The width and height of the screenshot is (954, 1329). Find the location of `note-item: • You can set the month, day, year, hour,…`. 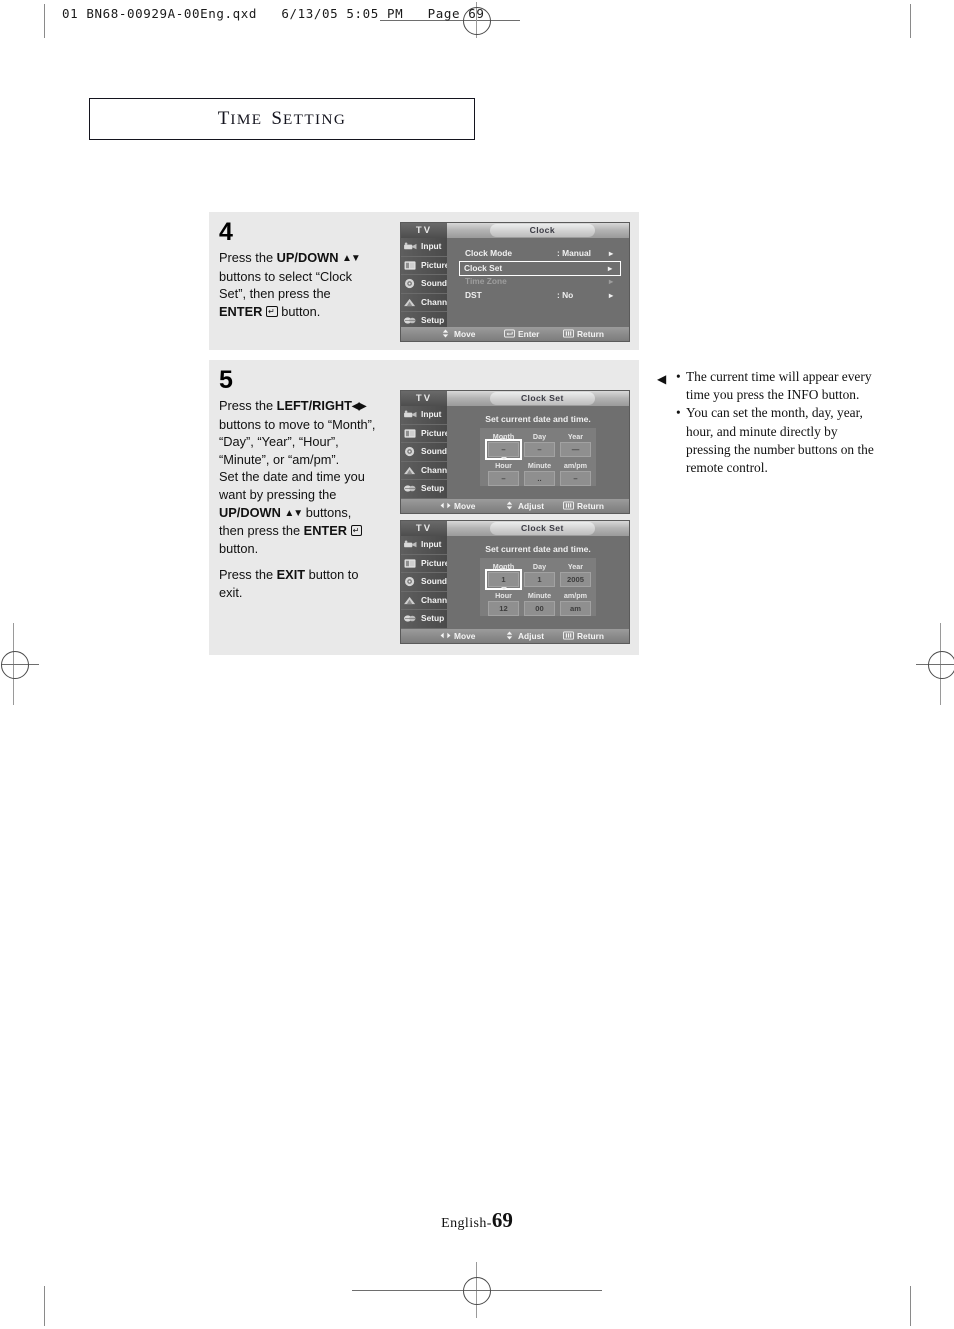

note-item: • You can set the month, day, year, hour,… is located at coordinates (779, 440).